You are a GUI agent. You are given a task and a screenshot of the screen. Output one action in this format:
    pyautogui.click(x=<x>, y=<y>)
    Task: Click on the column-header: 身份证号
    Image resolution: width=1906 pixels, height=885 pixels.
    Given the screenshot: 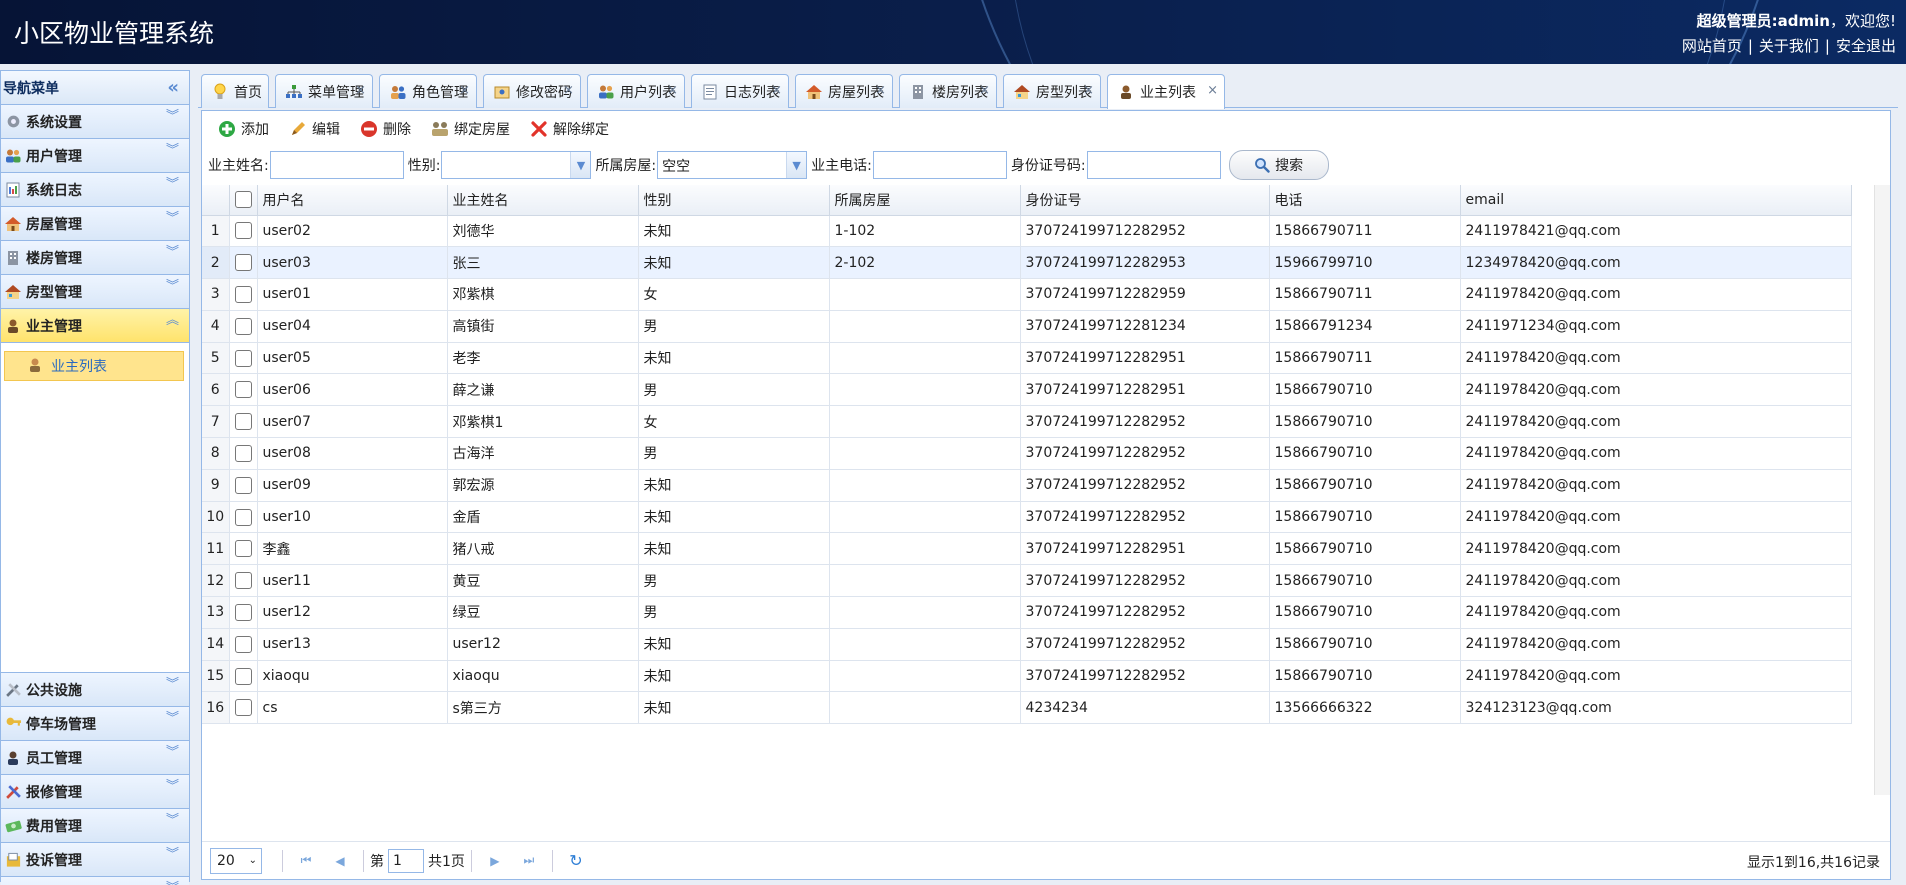 What is the action you would take?
    pyautogui.click(x=1145, y=200)
    